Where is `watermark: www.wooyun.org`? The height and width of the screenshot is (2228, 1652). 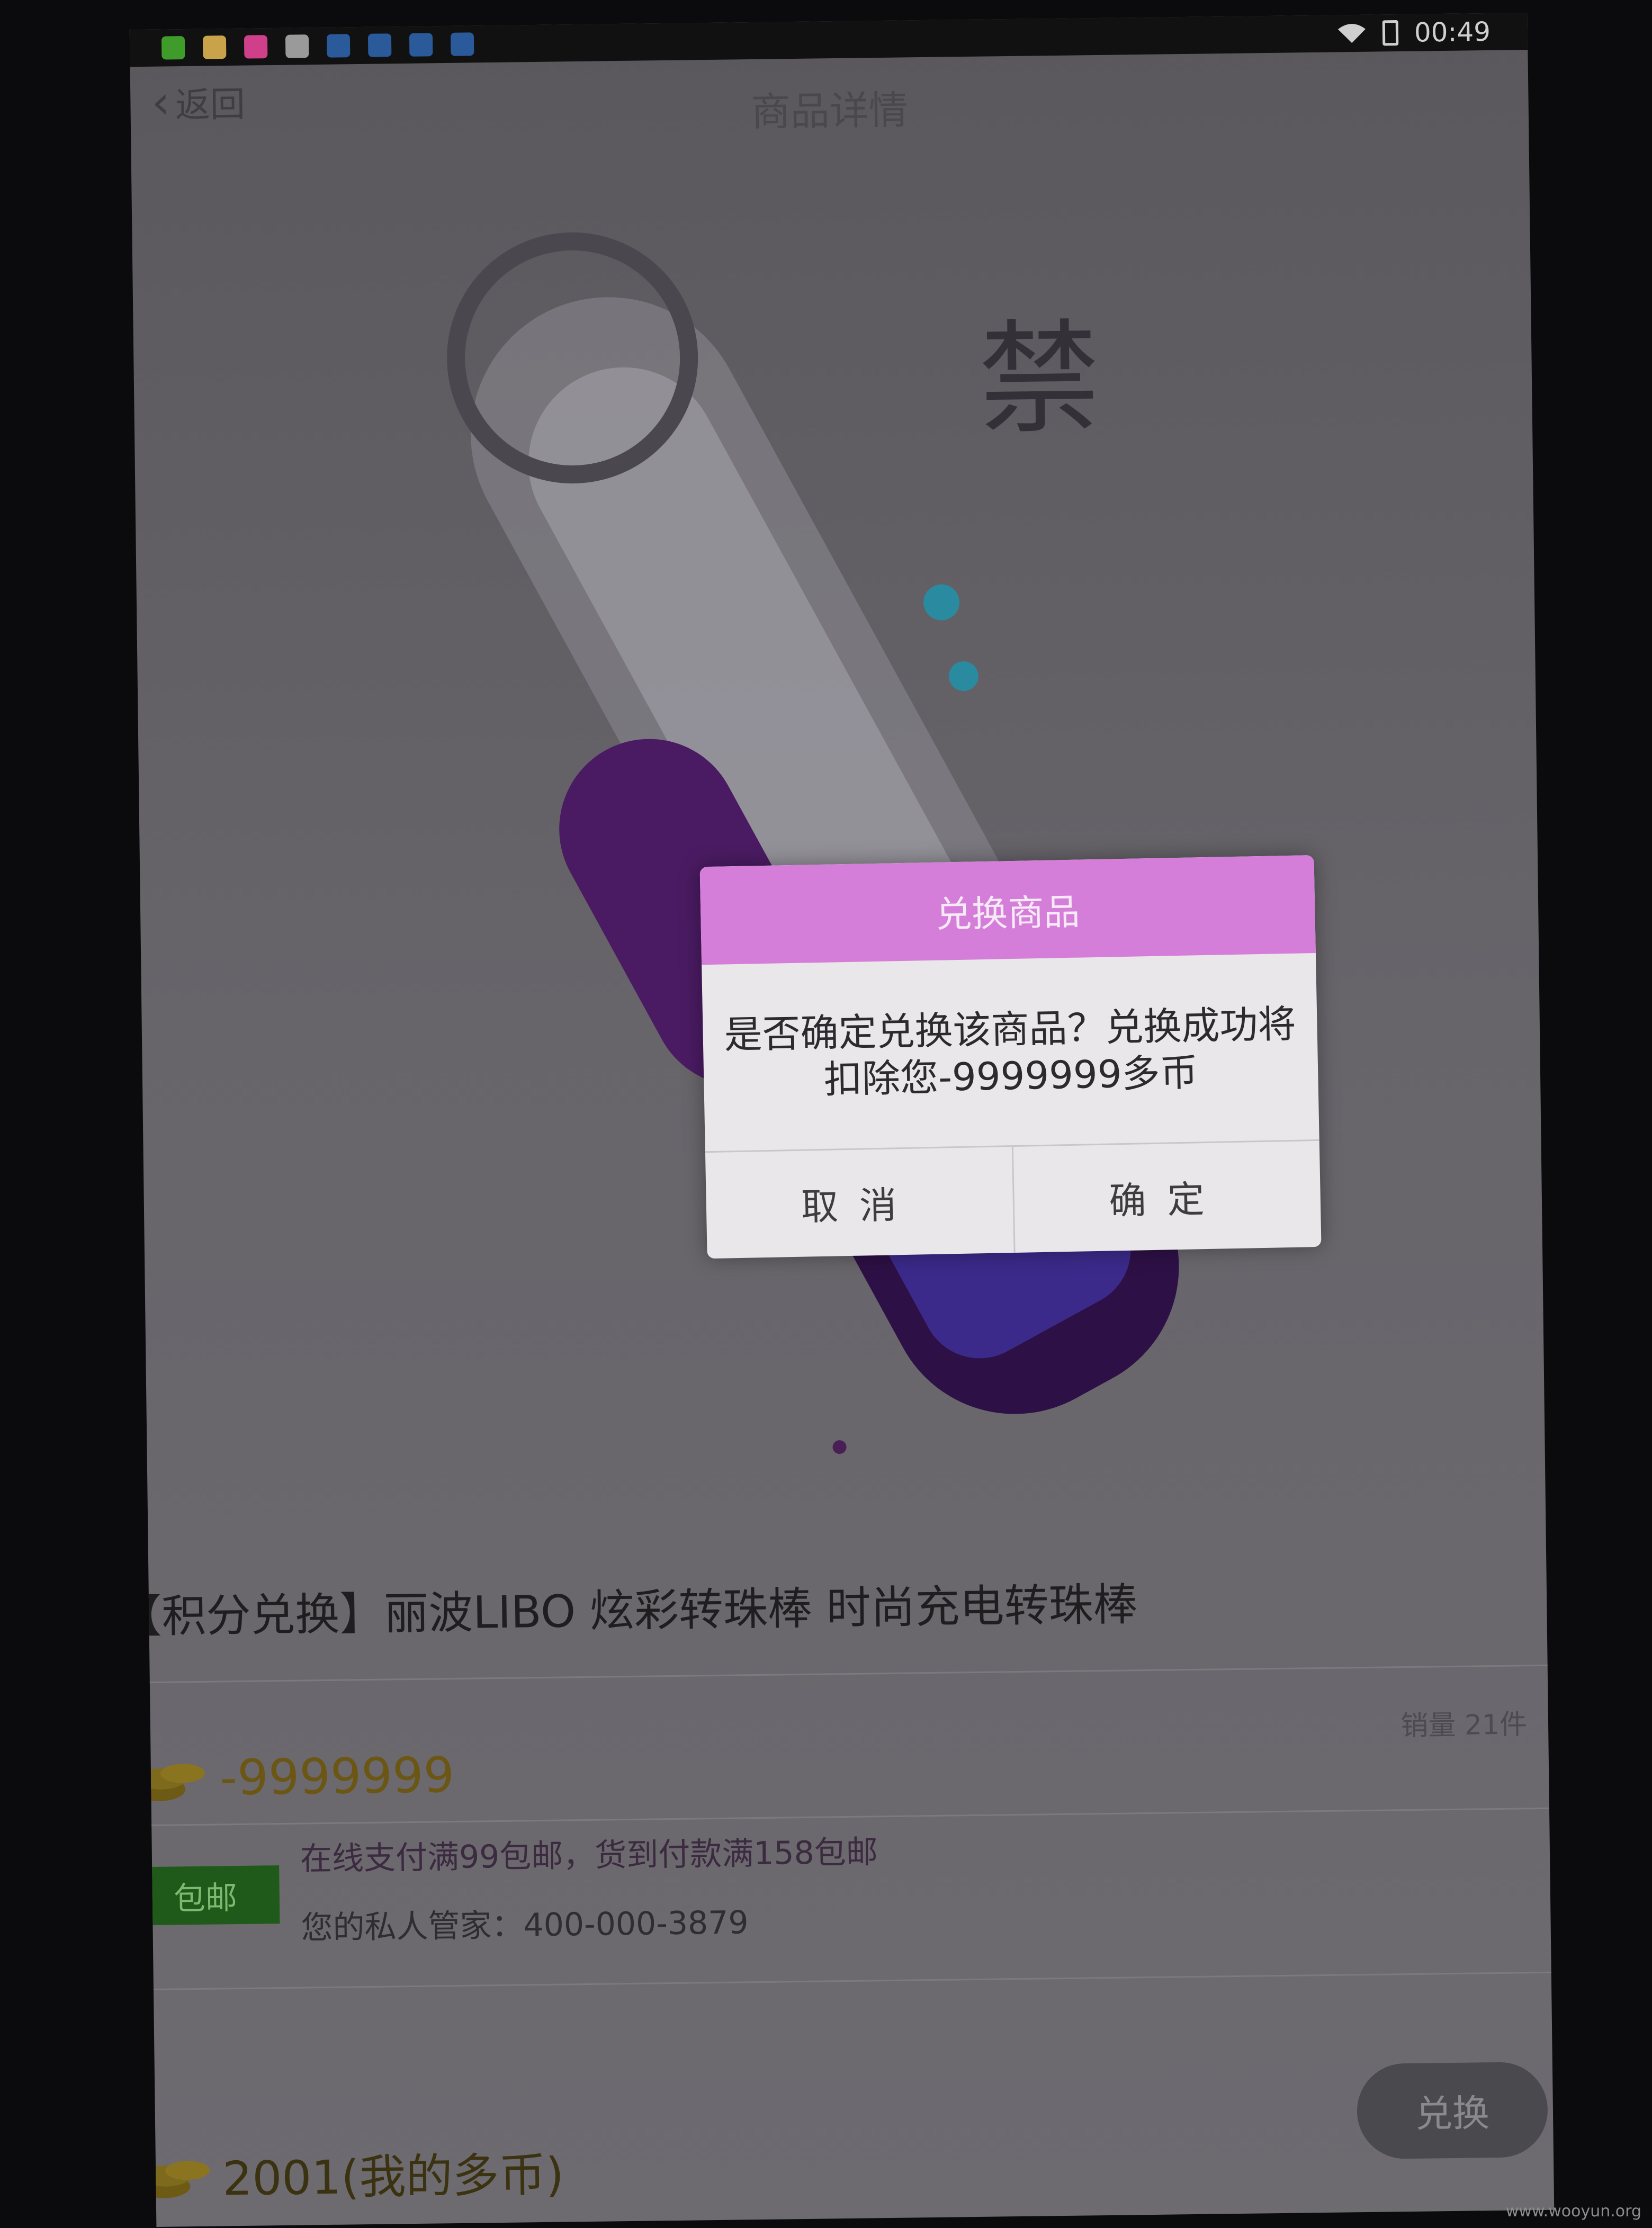 watermark: www.wooyun.org is located at coordinates (1573, 2212).